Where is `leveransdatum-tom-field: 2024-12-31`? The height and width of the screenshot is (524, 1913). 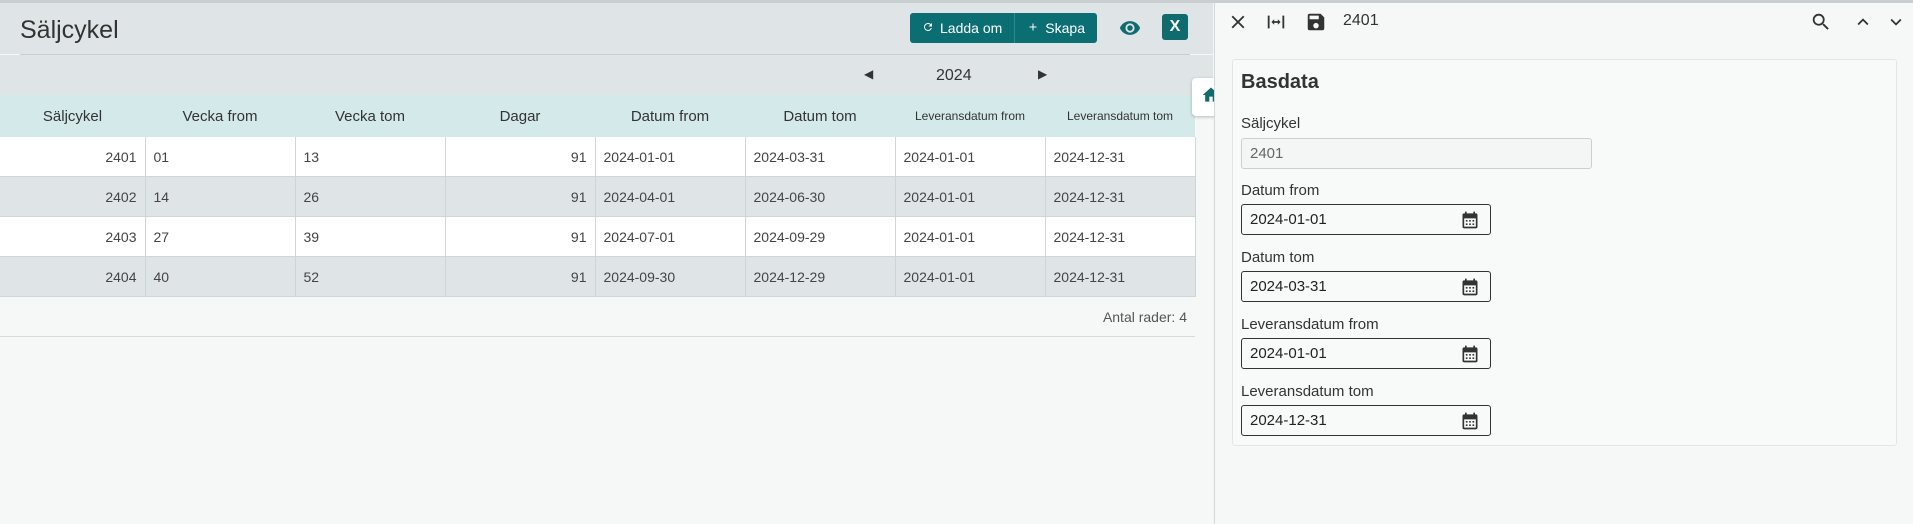
leveransdatum-tom-field: 2024-12-31 is located at coordinates (1366, 420).